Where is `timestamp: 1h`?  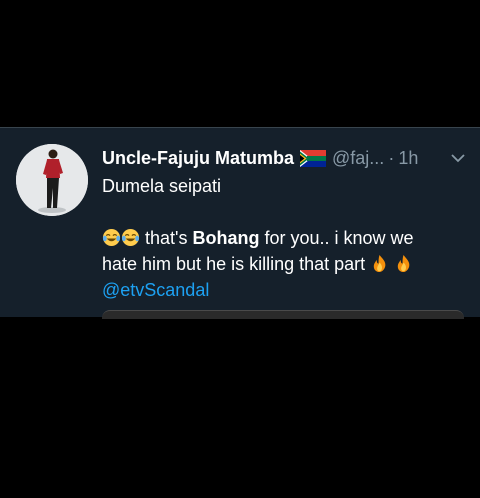 timestamp: 1h is located at coordinates (408, 158).